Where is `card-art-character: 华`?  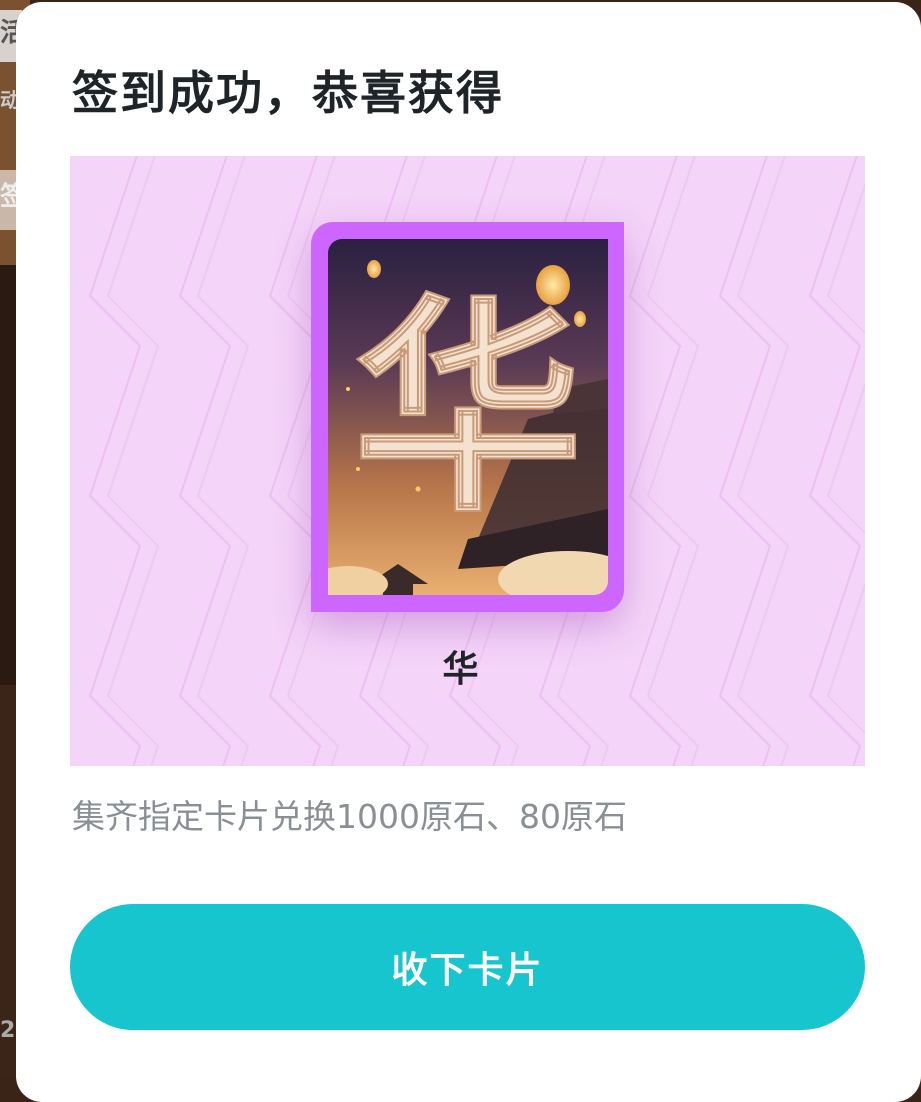
card-art-character: 华 is located at coordinates (468, 410).